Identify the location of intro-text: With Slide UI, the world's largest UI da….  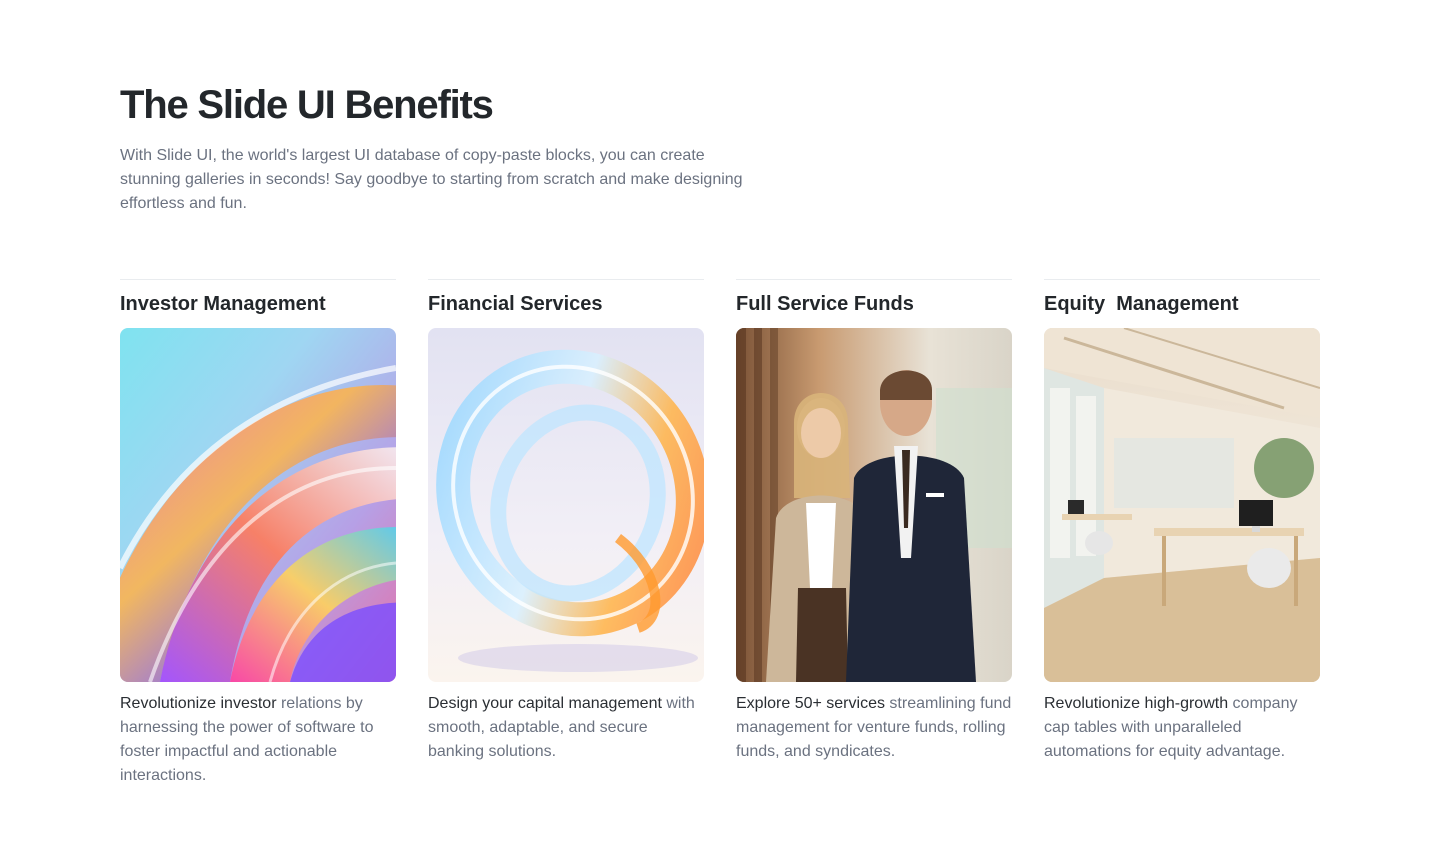
(431, 179).